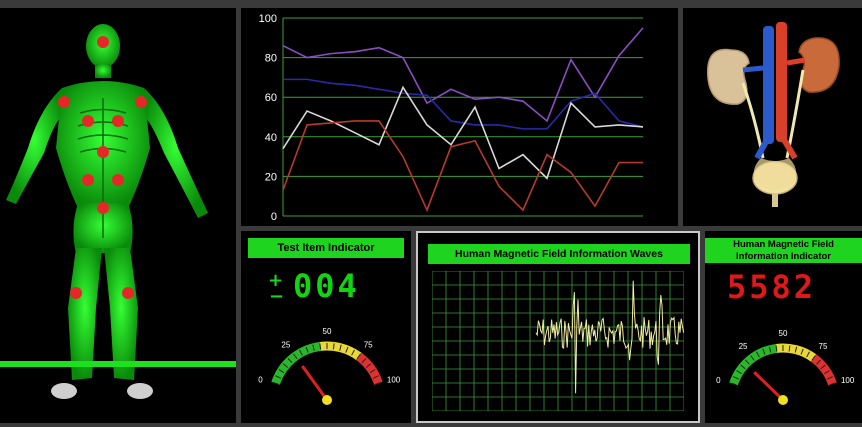 Image resolution: width=862 pixels, height=427 pixels. Describe the element at coordinates (559, 254) in the screenshot. I see `wave-panel-title: Human Magnetic Field Information Waves` at that location.